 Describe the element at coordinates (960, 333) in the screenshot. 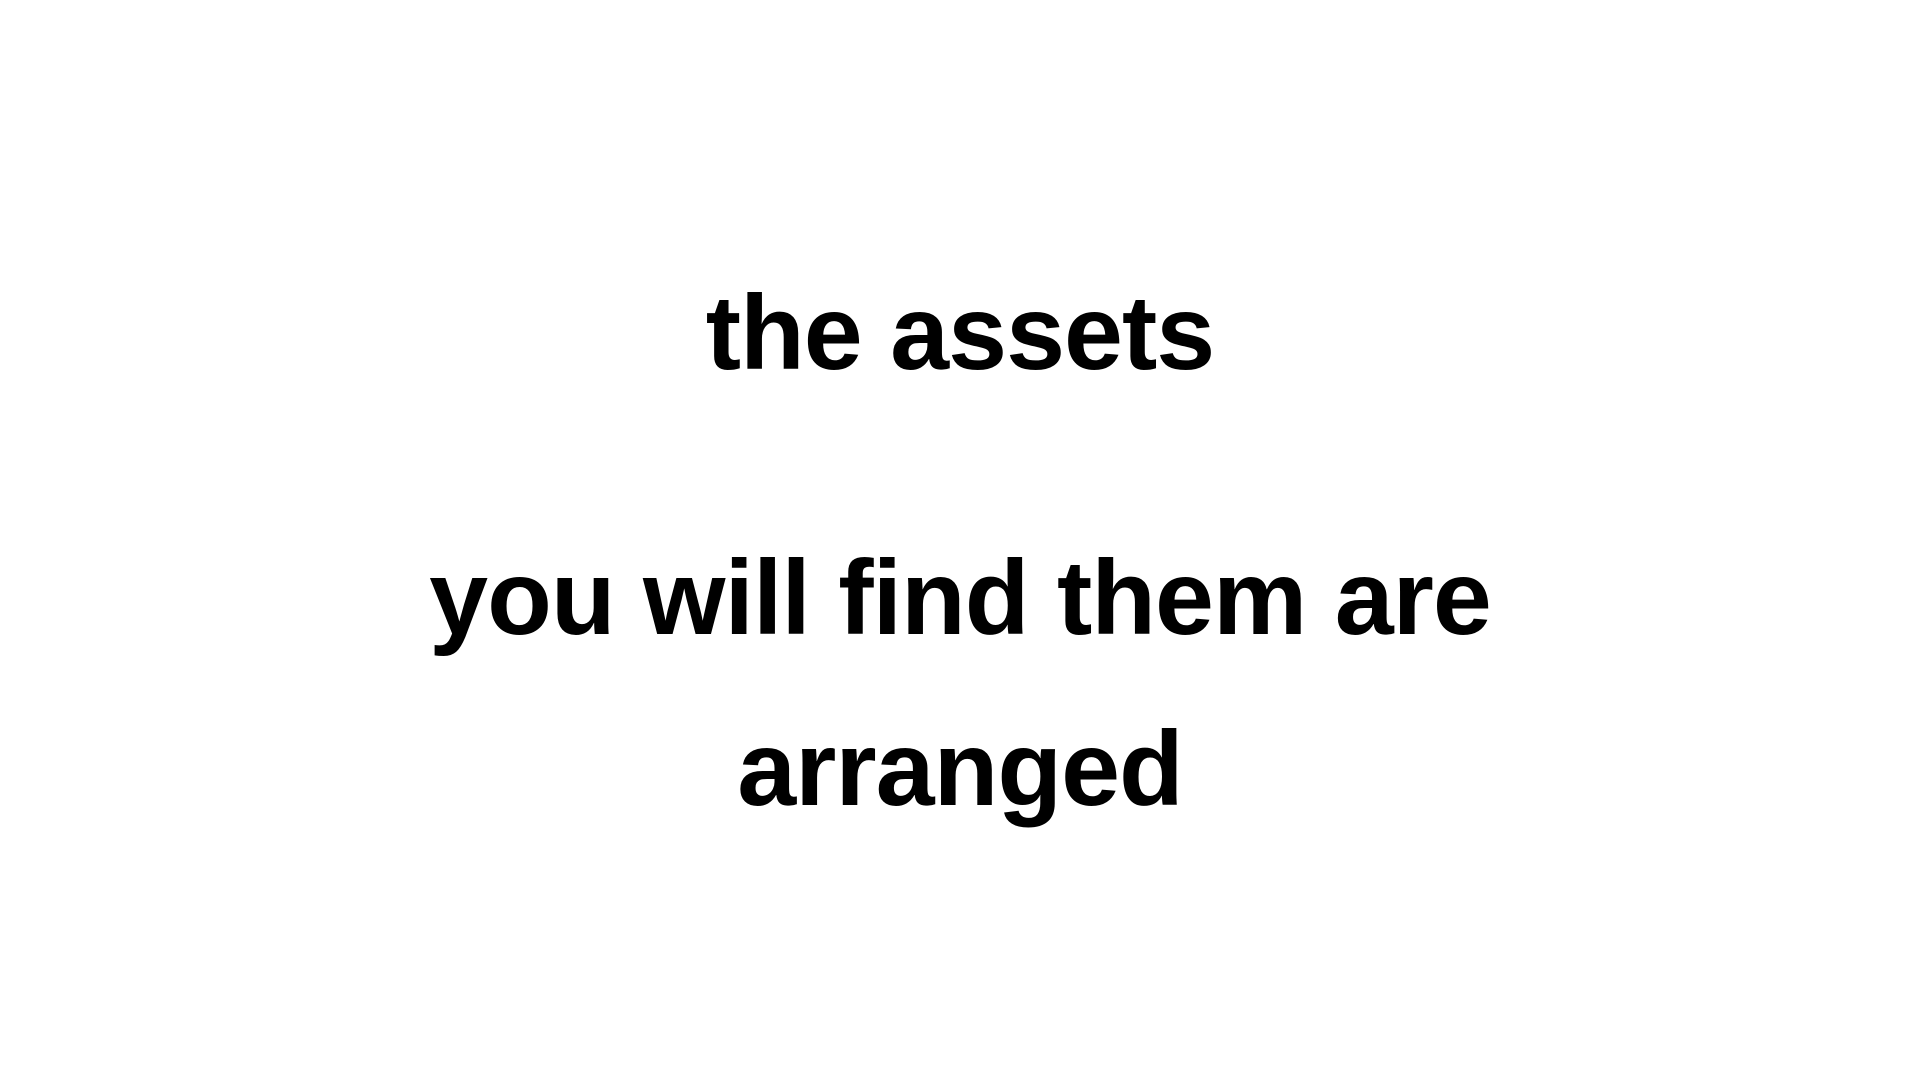

I see `heading-line-1: the assets` at that location.